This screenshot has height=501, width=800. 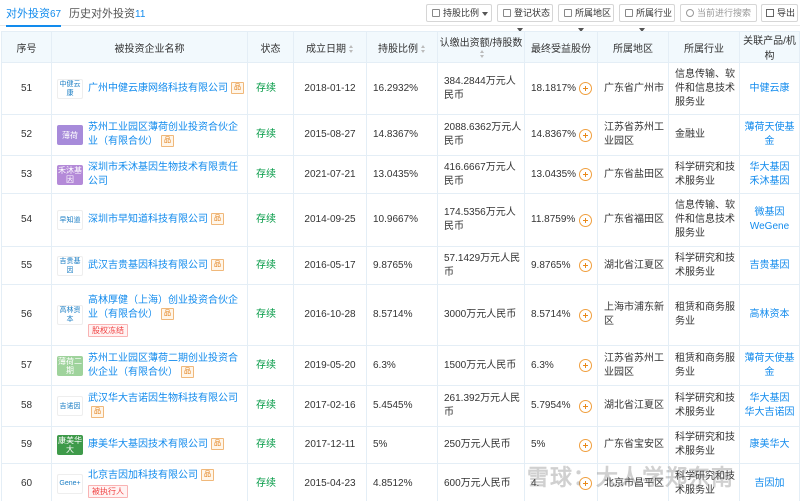 I want to click on company-name-link: 武汉华大吉诺因生物科技有限公司, so click(x=163, y=398).